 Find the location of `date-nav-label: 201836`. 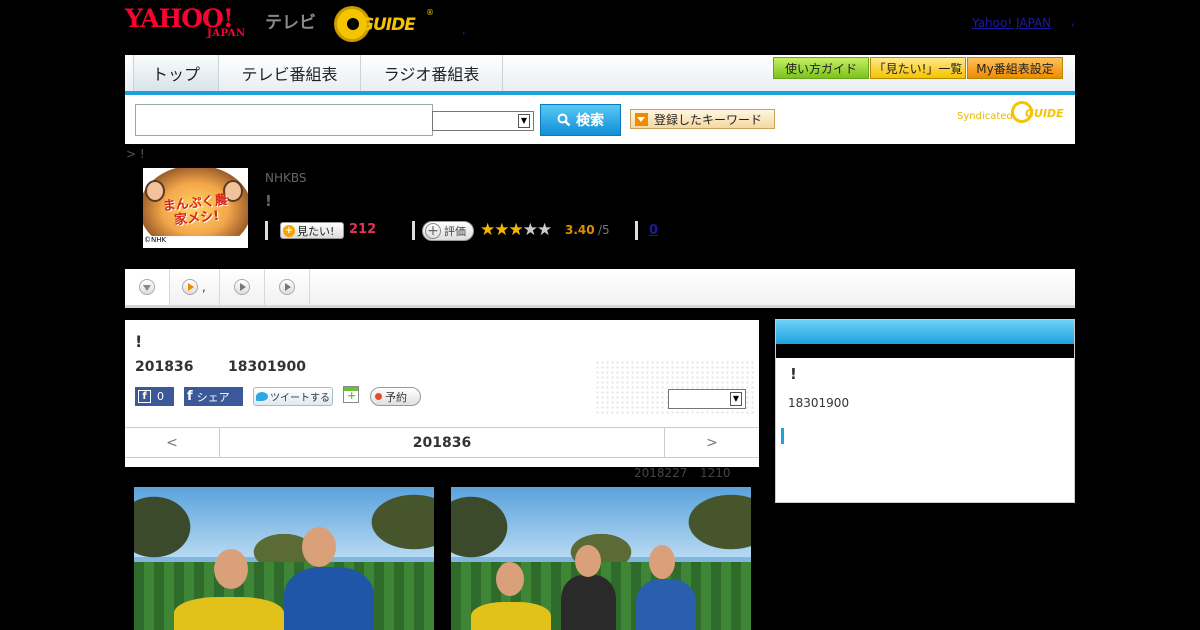

date-nav-label: 201836 is located at coordinates (442, 442).